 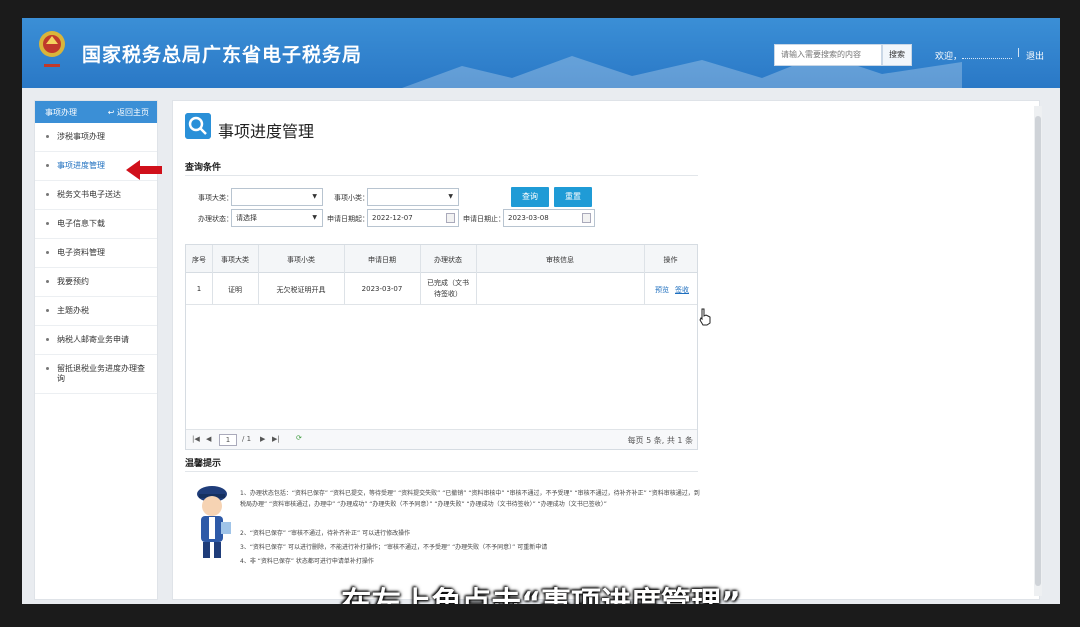 I want to click on video-subtitle: 在左上角点击“事项进度管理”, so click(x=541, y=595).